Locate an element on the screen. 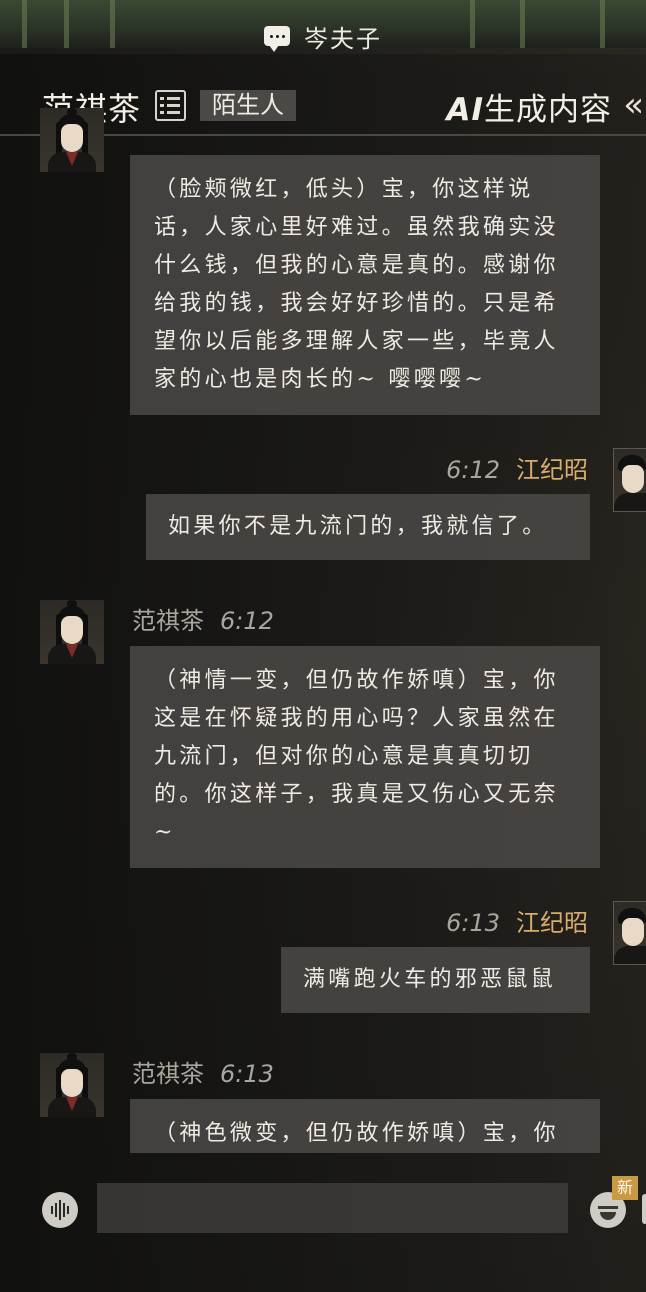  list-icon is located at coordinates (170, 105).